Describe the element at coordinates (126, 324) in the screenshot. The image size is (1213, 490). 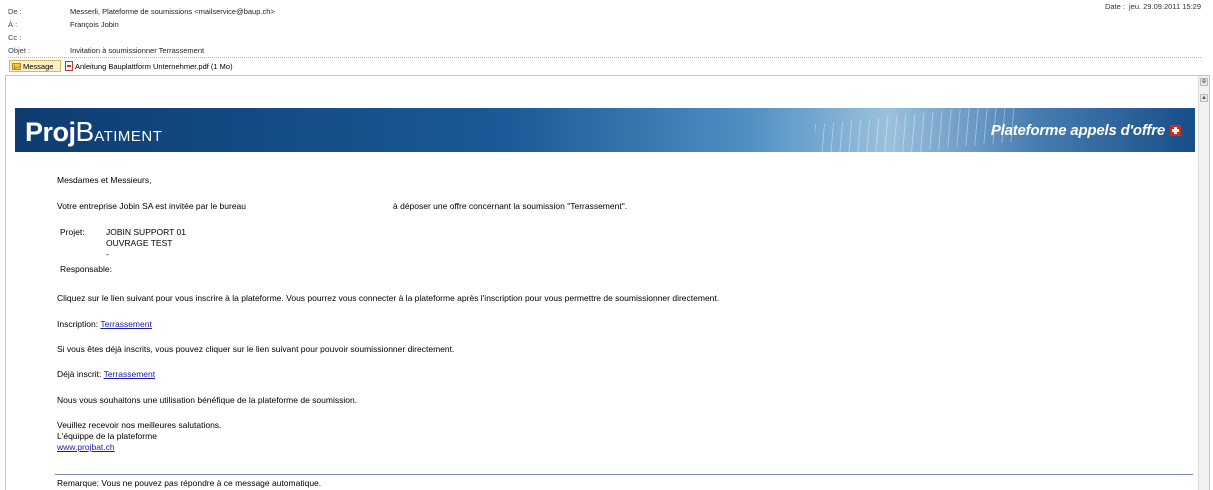
I see `inscription-link: Terrassement` at that location.